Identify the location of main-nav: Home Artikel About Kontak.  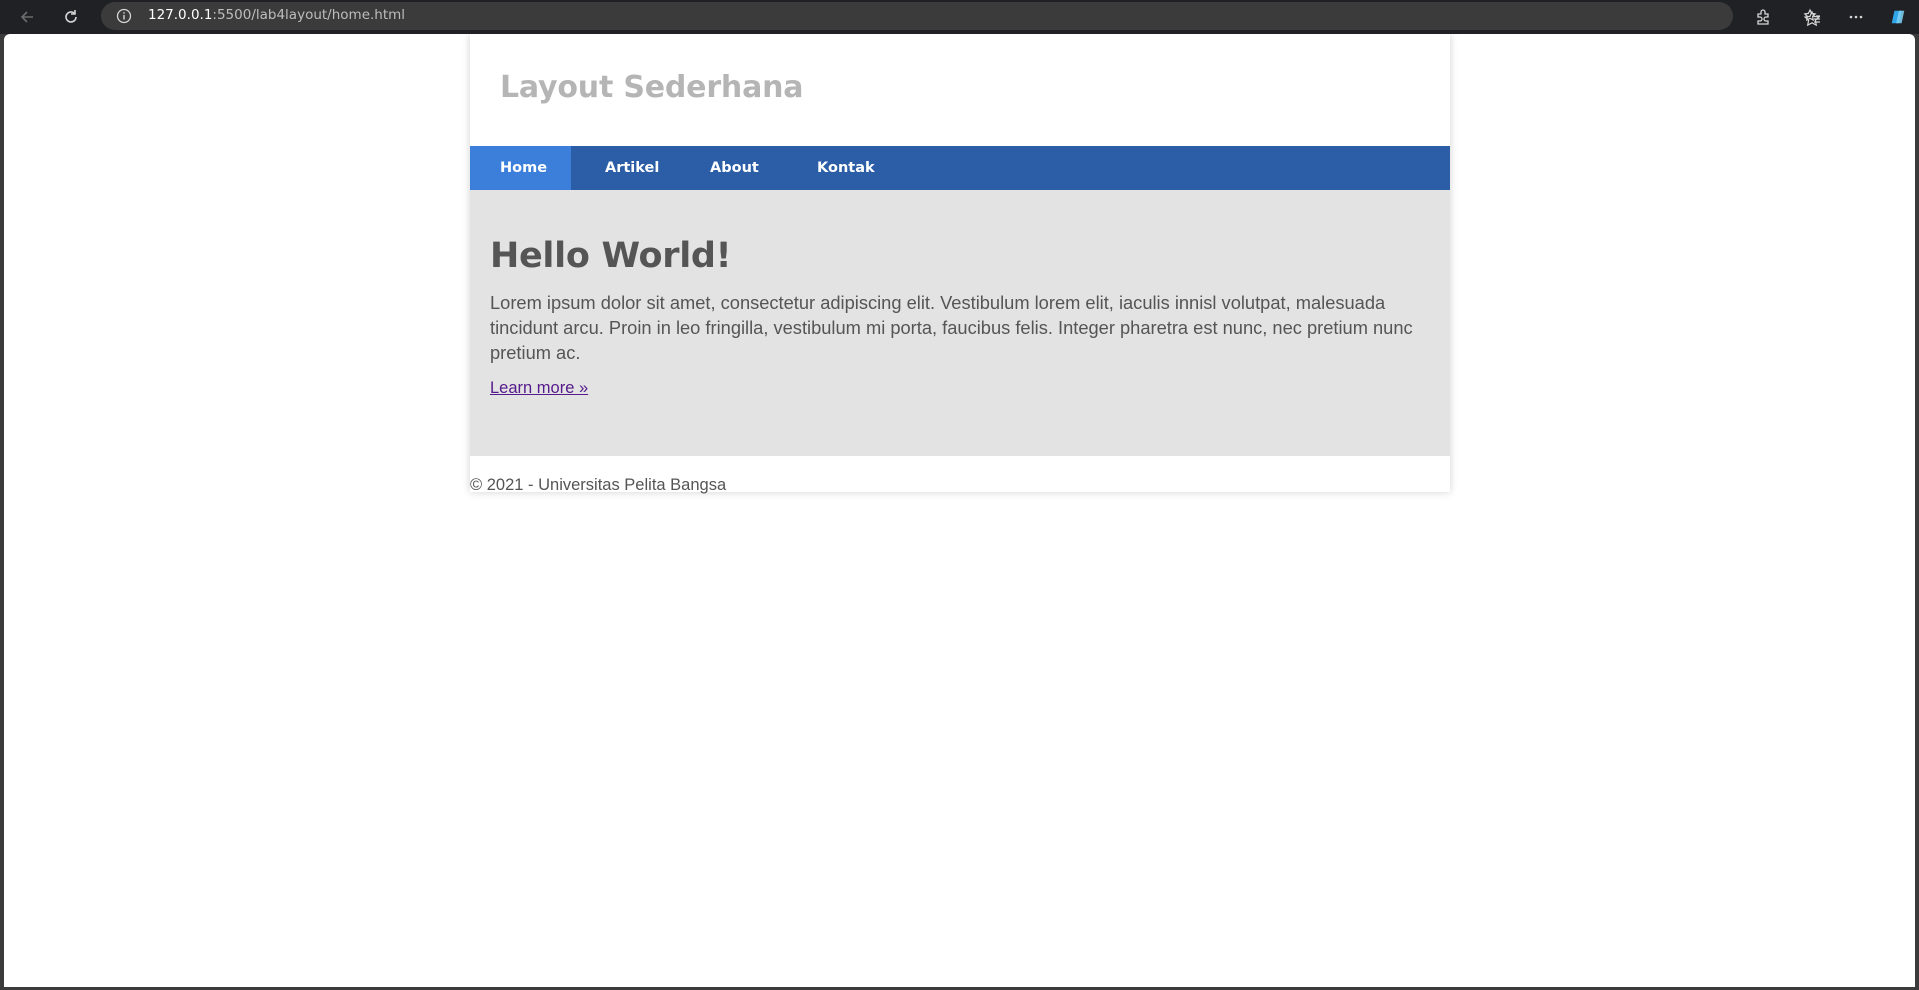
(960, 168).